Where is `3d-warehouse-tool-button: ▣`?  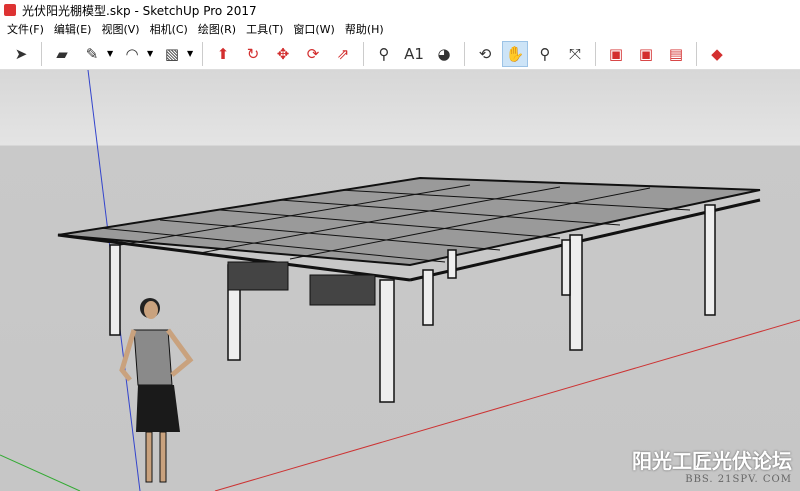
3d-warehouse-tool-button: ▣ is located at coordinates (616, 54).